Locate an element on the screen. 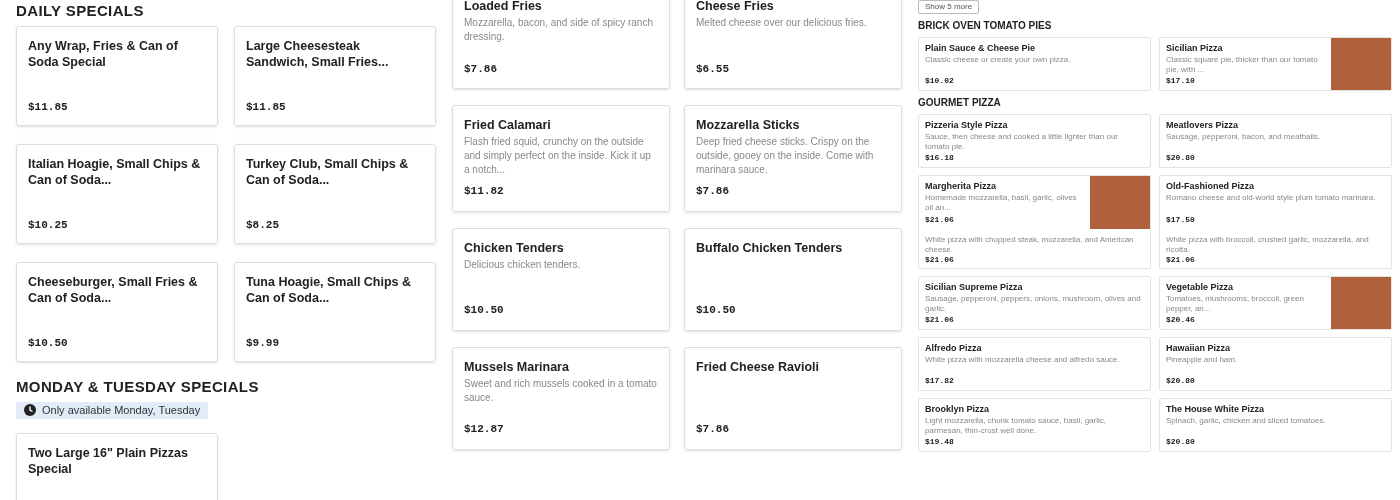 The width and height of the screenshot is (1400, 500). menu-item-card: Old-Fashioned Pizza Romano cheese and old-world style plum tomato marinara. $17.50 is located at coordinates (1275, 202).